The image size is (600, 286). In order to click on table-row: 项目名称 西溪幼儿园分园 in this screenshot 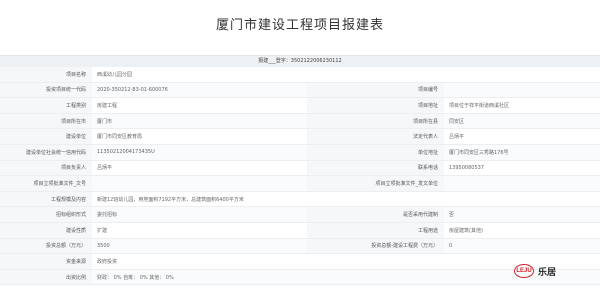, I will do `click(300, 75)`.